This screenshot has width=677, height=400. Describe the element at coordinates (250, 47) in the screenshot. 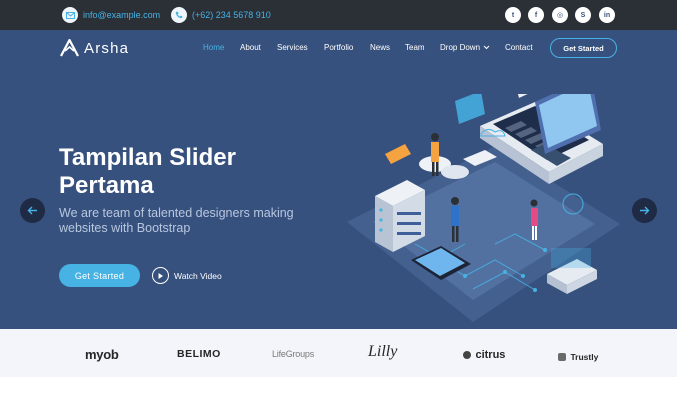

I see `nav-about: About` at that location.